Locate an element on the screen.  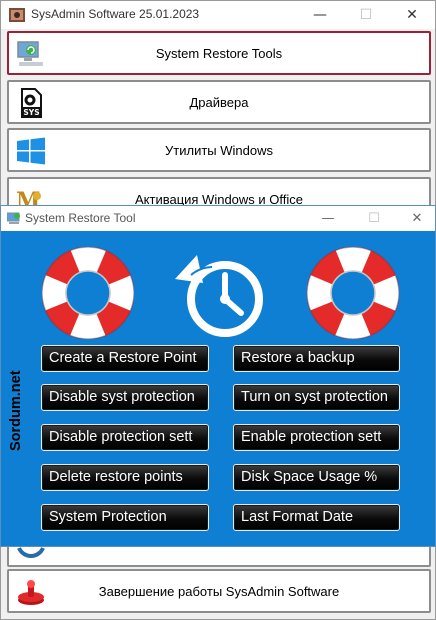
windows-utilities-label: Утилиты Windows is located at coordinates (219, 150).